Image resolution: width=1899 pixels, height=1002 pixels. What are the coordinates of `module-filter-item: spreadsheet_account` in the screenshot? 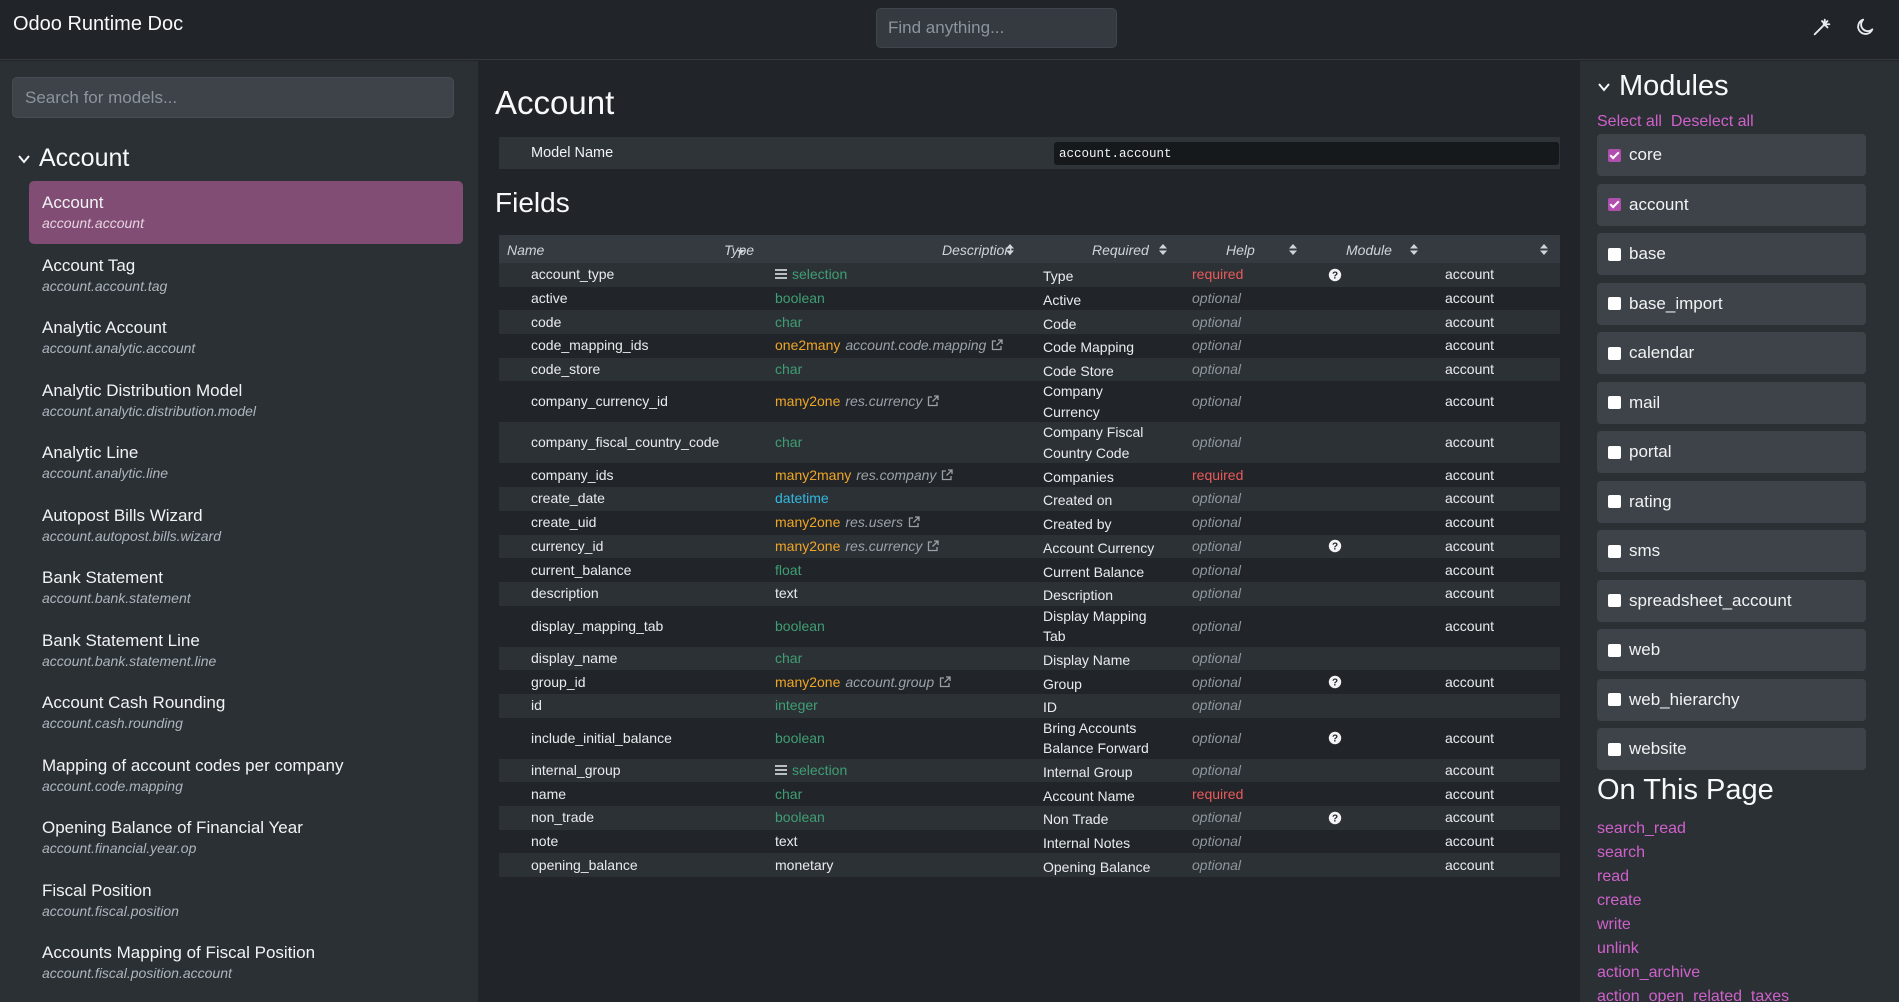 It's located at (1731, 600).